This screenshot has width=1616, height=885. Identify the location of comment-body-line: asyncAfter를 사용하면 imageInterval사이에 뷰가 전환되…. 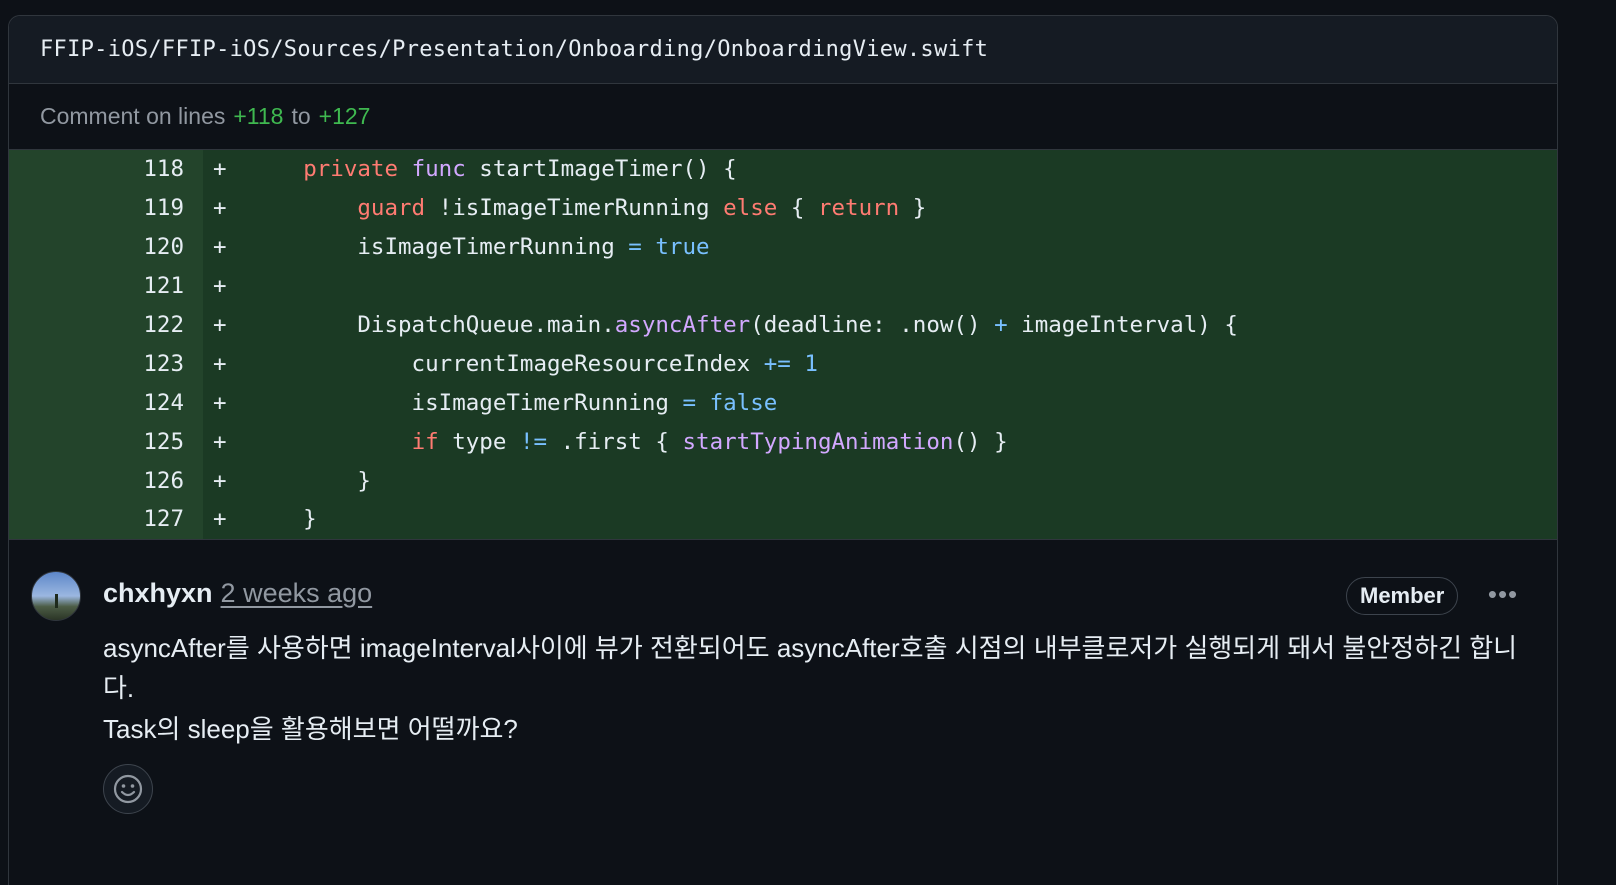
(810, 668).